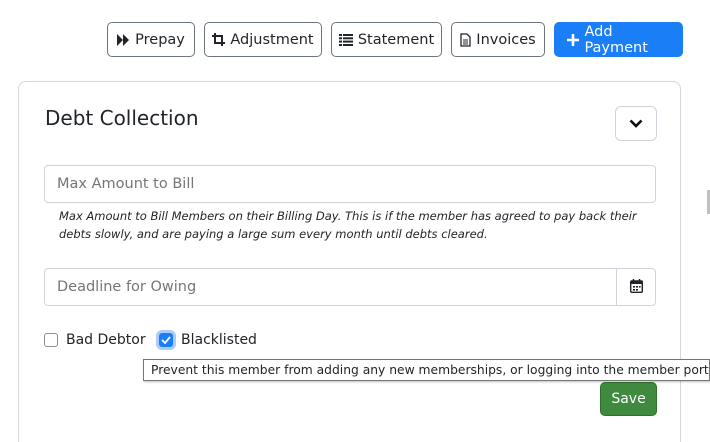 This screenshot has height=442, width=710. What do you see at coordinates (106, 340) in the screenshot?
I see `bad-debtor-label: Bad Debtor` at bounding box center [106, 340].